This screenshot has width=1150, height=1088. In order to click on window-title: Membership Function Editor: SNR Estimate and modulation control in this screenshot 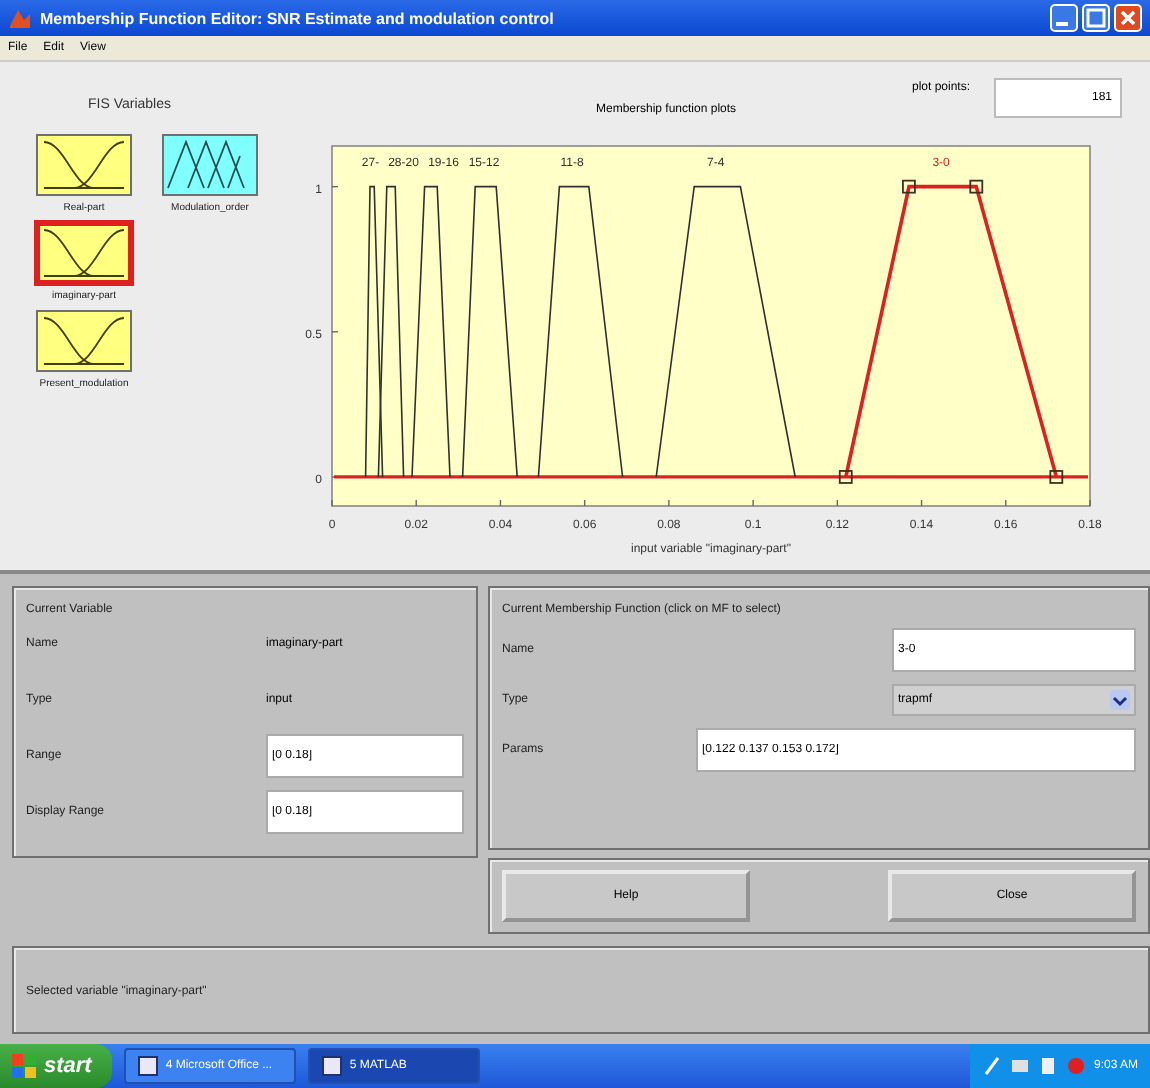, I will do `click(298, 18)`.